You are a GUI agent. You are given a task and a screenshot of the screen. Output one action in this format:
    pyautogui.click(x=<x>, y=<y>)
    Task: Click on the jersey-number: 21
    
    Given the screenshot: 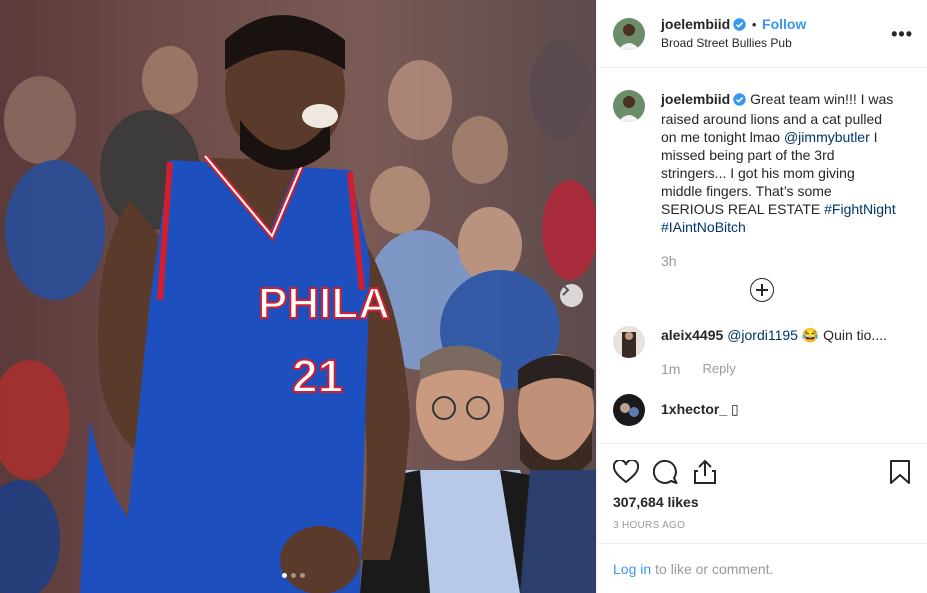 What is the action you would take?
    pyautogui.click(x=317, y=376)
    